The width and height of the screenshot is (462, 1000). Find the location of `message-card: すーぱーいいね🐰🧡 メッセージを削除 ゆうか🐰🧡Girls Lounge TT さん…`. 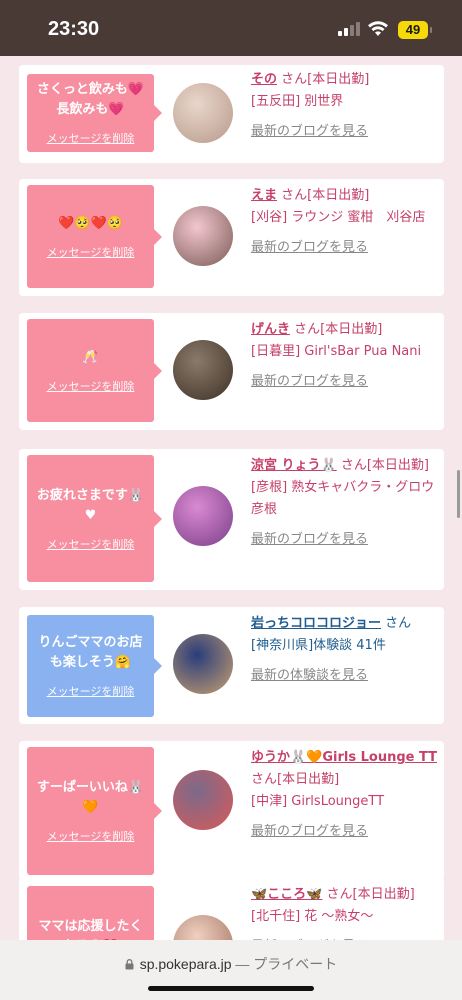

message-card: すーぱーいいね🐰🧡 メッセージを削除 ゆうか🐰🧡Girls Lounge TT さん… is located at coordinates (231, 811).